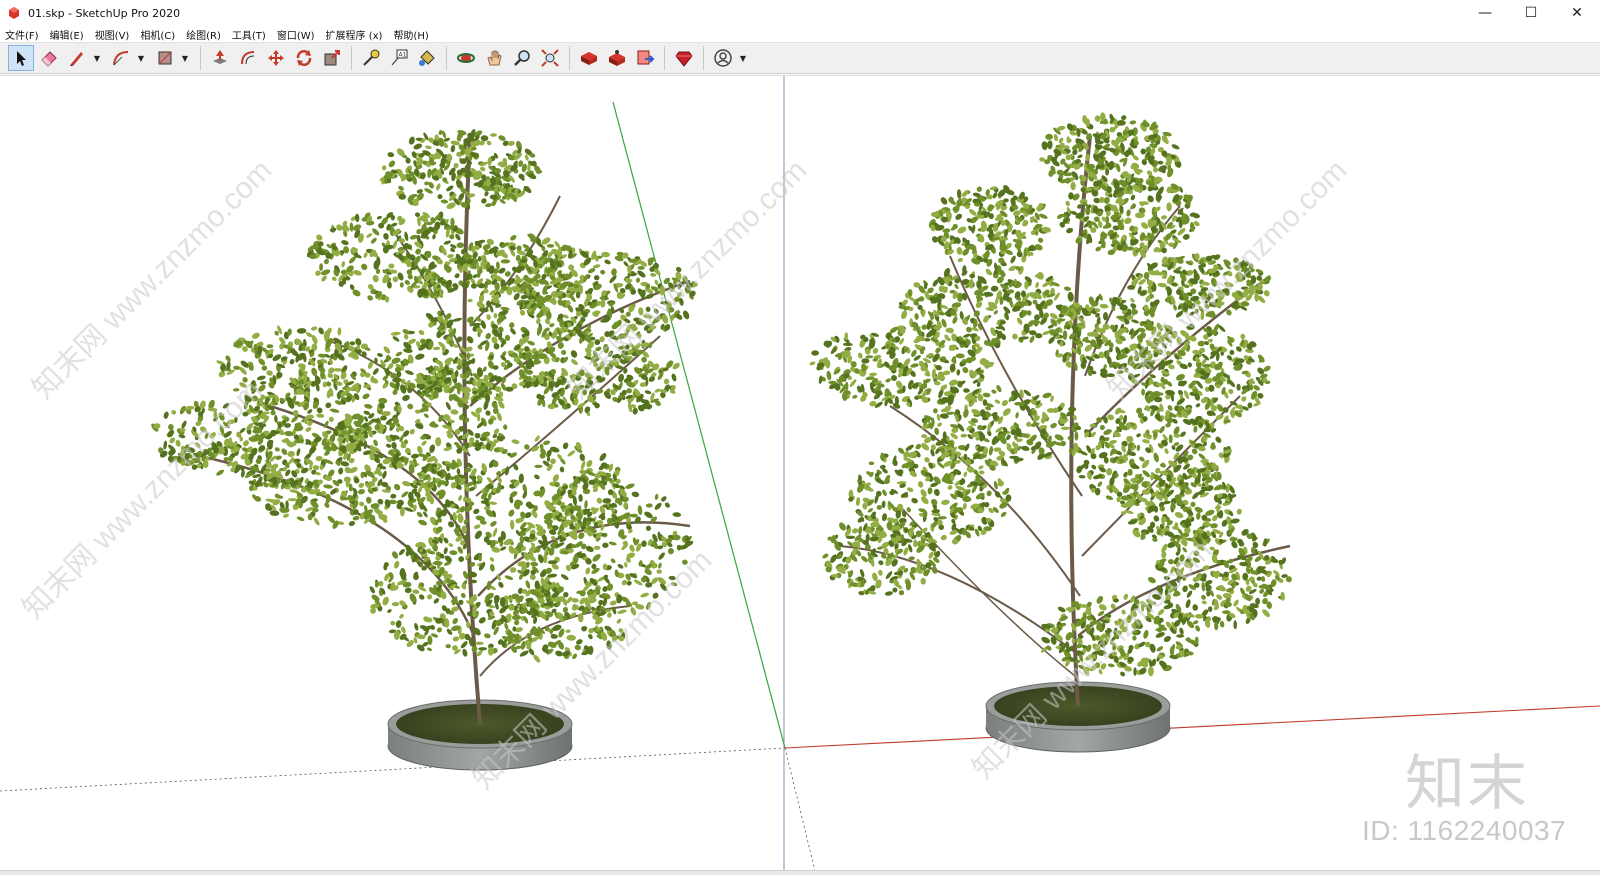 Image resolution: width=1600 pixels, height=875 pixels. I want to click on 3d-warehouse-button, so click(589, 58).